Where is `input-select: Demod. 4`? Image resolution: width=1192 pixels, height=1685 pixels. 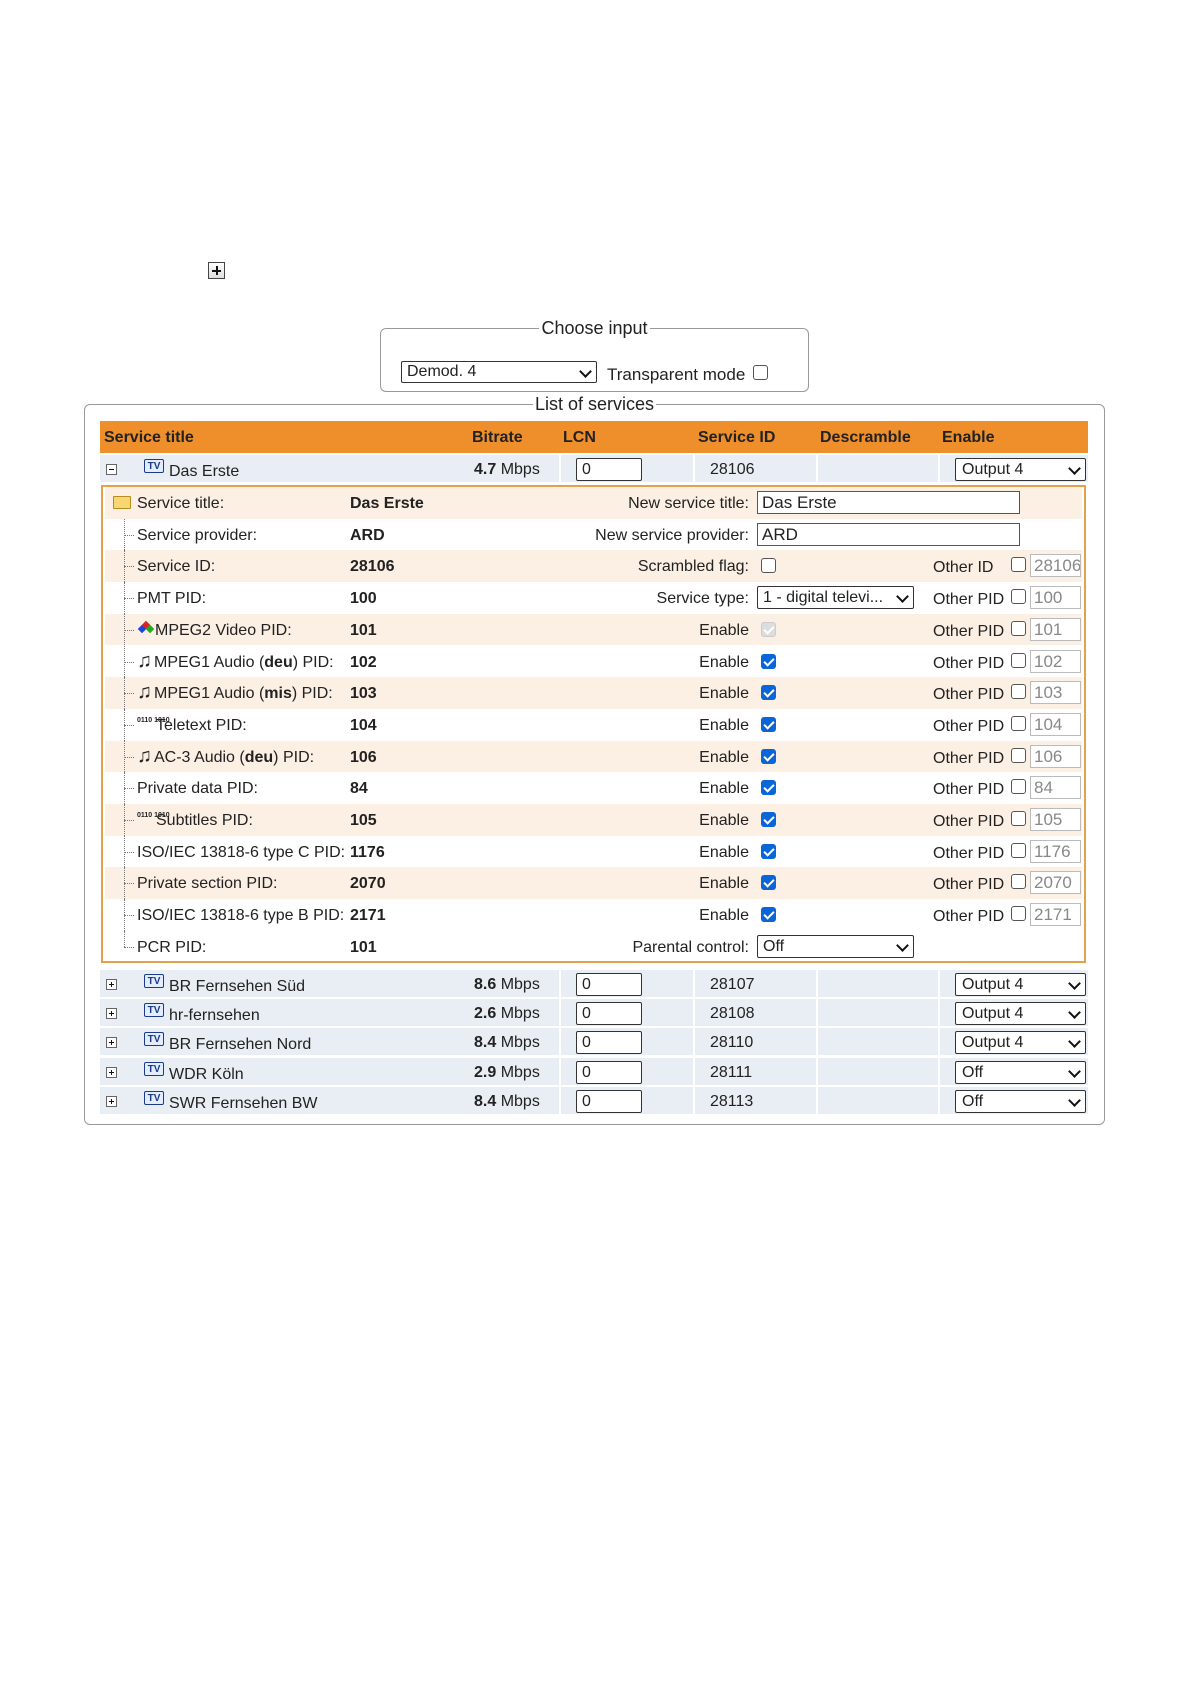
input-select: Demod. 4 is located at coordinates (499, 372).